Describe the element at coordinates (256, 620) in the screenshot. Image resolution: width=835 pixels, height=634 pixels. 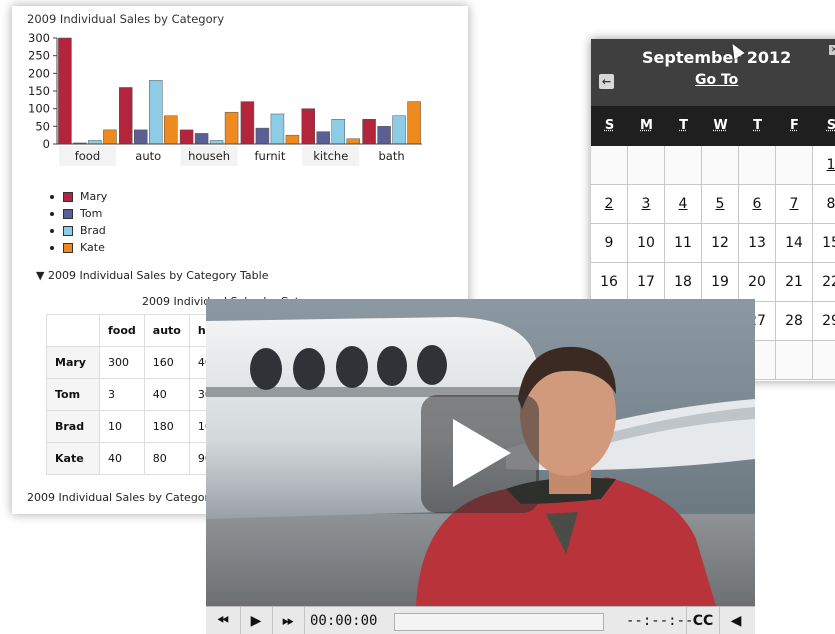
I see `play-icon: ▶︎` at that location.